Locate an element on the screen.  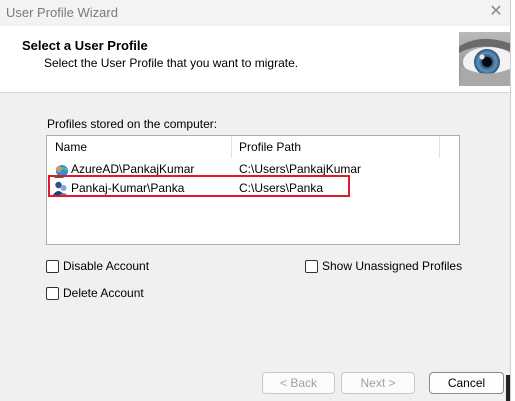
page-title: Select a User Profile is located at coordinates (85, 45).